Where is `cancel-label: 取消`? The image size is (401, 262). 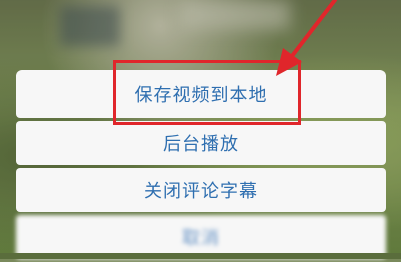 cancel-label: 取消 is located at coordinates (201, 238).